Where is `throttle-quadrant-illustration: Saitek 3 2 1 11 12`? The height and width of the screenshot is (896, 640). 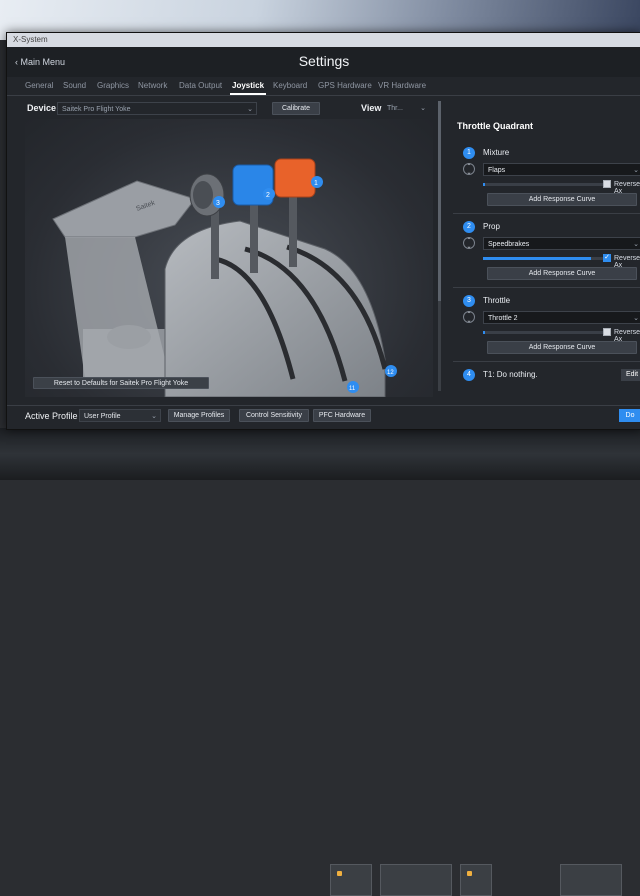 throttle-quadrant-illustration: Saitek 3 2 1 11 12 is located at coordinates (224, 277).